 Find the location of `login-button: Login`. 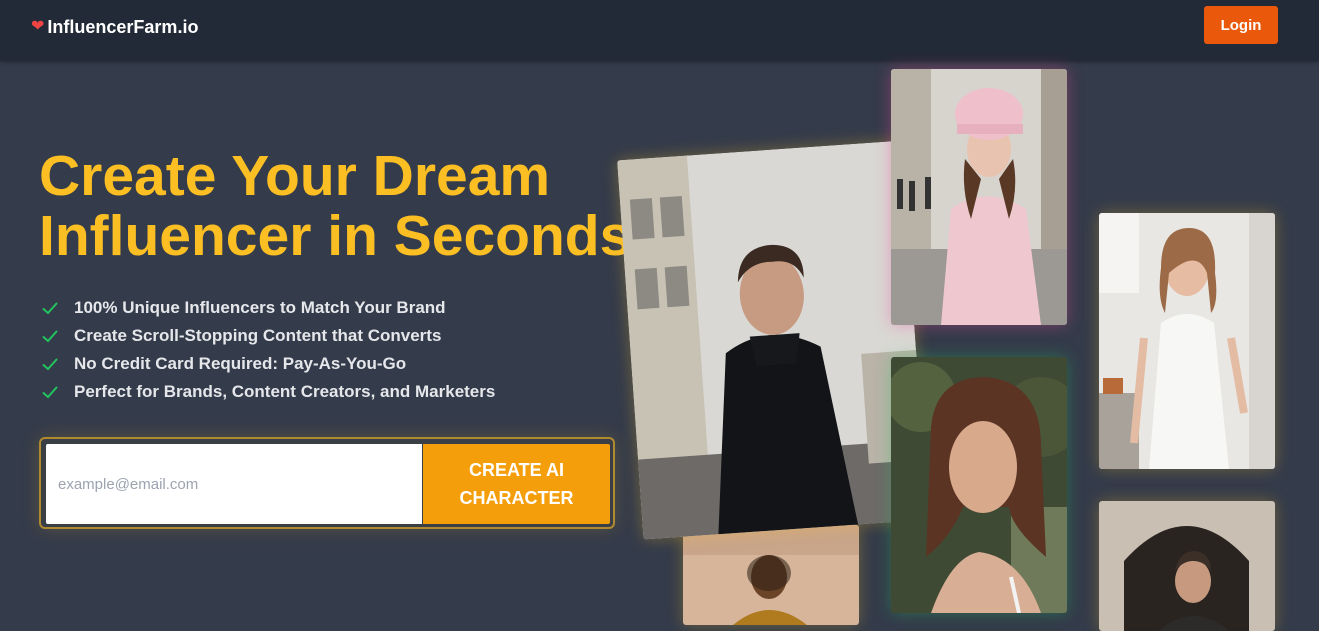

login-button: Login is located at coordinates (1241, 25).